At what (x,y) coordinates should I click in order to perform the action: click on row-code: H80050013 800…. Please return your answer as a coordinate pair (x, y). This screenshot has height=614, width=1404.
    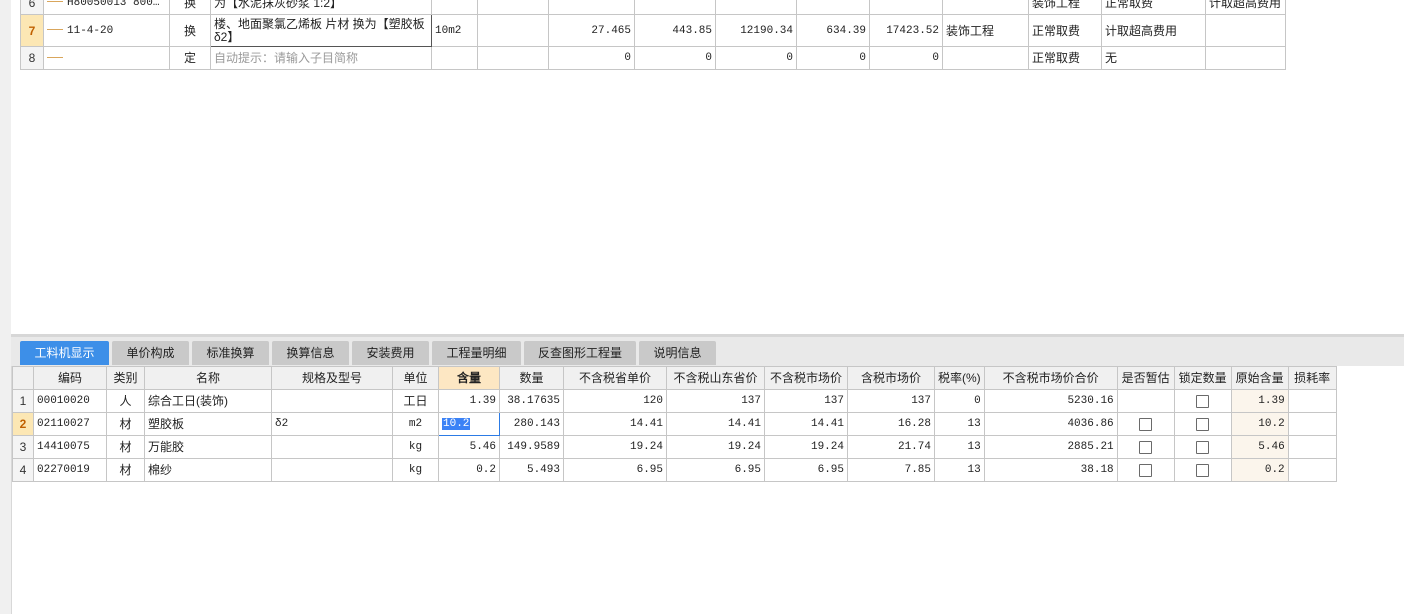
    Looking at the image, I should click on (106, 7).